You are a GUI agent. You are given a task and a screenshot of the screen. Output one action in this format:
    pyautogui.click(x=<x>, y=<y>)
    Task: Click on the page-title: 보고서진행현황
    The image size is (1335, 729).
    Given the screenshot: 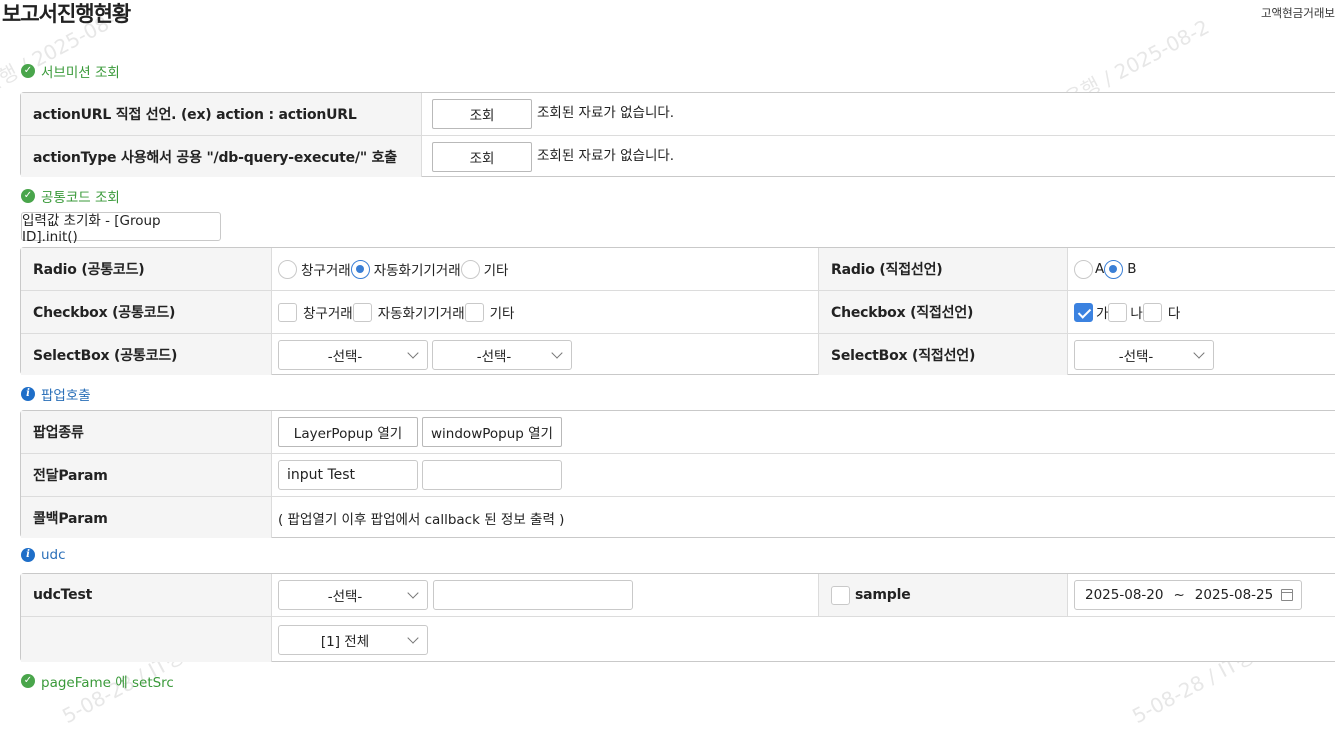 What is the action you would take?
    pyautogui.click(x=66, y=14)
    